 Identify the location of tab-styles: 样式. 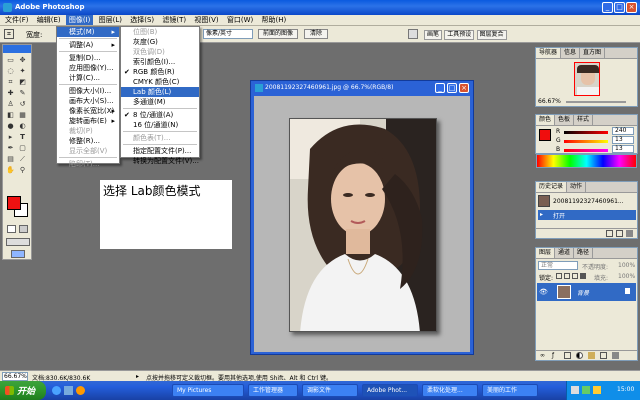
(584, 120).